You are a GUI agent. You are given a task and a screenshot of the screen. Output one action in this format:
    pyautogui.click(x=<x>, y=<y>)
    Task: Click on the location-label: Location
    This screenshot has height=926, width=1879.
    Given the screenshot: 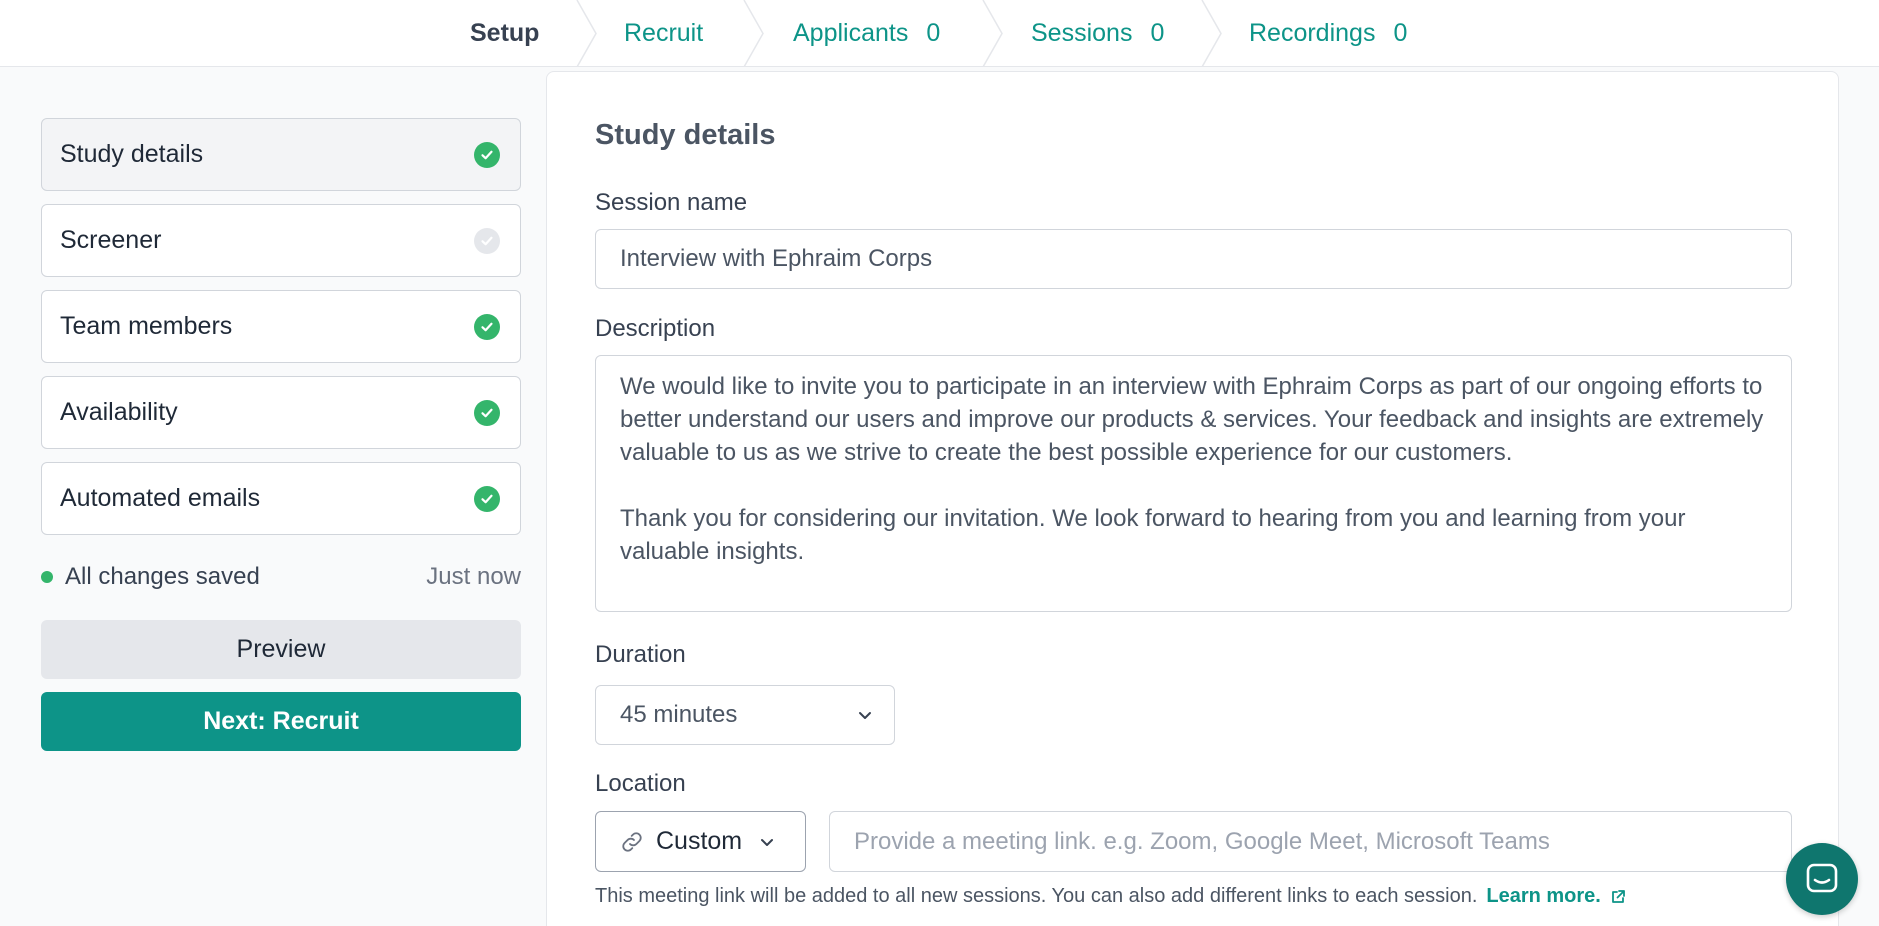 What is the action you would take?
    pyautogui.click(x=640, y=783)
    